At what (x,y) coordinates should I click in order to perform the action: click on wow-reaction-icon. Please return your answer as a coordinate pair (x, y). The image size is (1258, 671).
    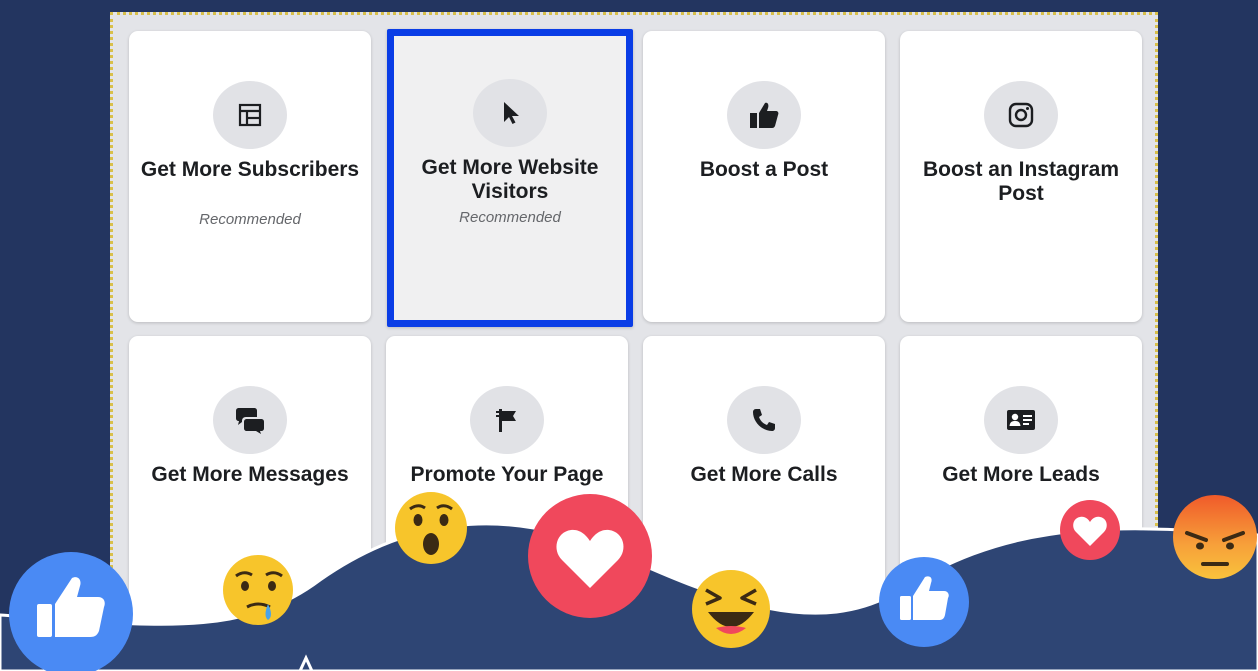
    Looking at the image, I should click on (431, 528).